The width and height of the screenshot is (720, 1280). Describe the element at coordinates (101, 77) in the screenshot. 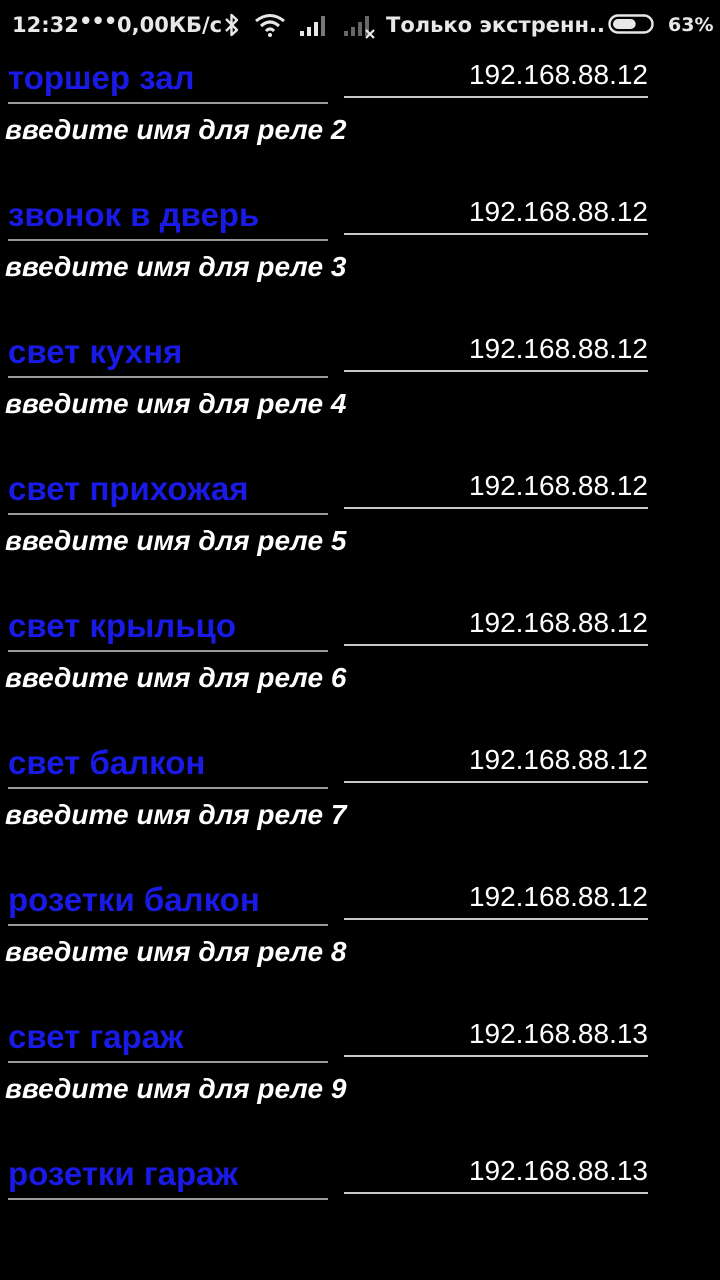

I see `relay-name-value: торшер зал` at that location.